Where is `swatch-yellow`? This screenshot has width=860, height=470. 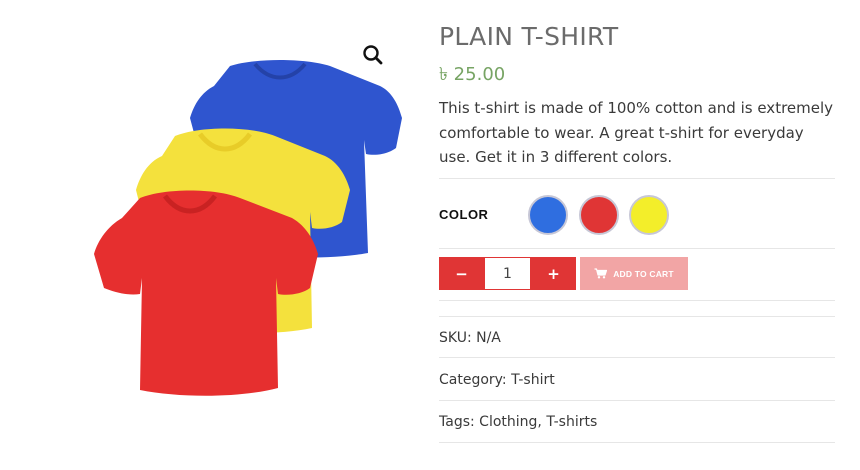
swatch-yellow is located at coordinates (649, 215).